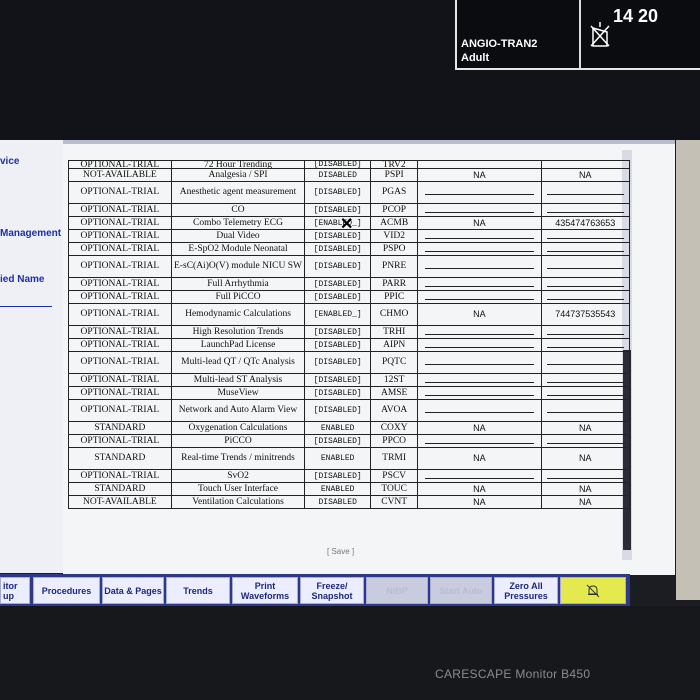 This screenshot has height=700, width=700. What do you see at coordinates (133, 590) in the screenshot?
I see `data-pages-button: Data & Pages` at bounding box center [133, 590].